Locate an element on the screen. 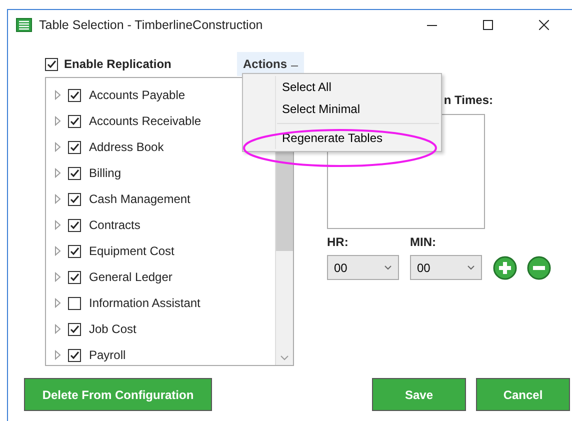 This screenshot has height=421, width=572. module-label: Contracts is located at coordinates (114, 225).